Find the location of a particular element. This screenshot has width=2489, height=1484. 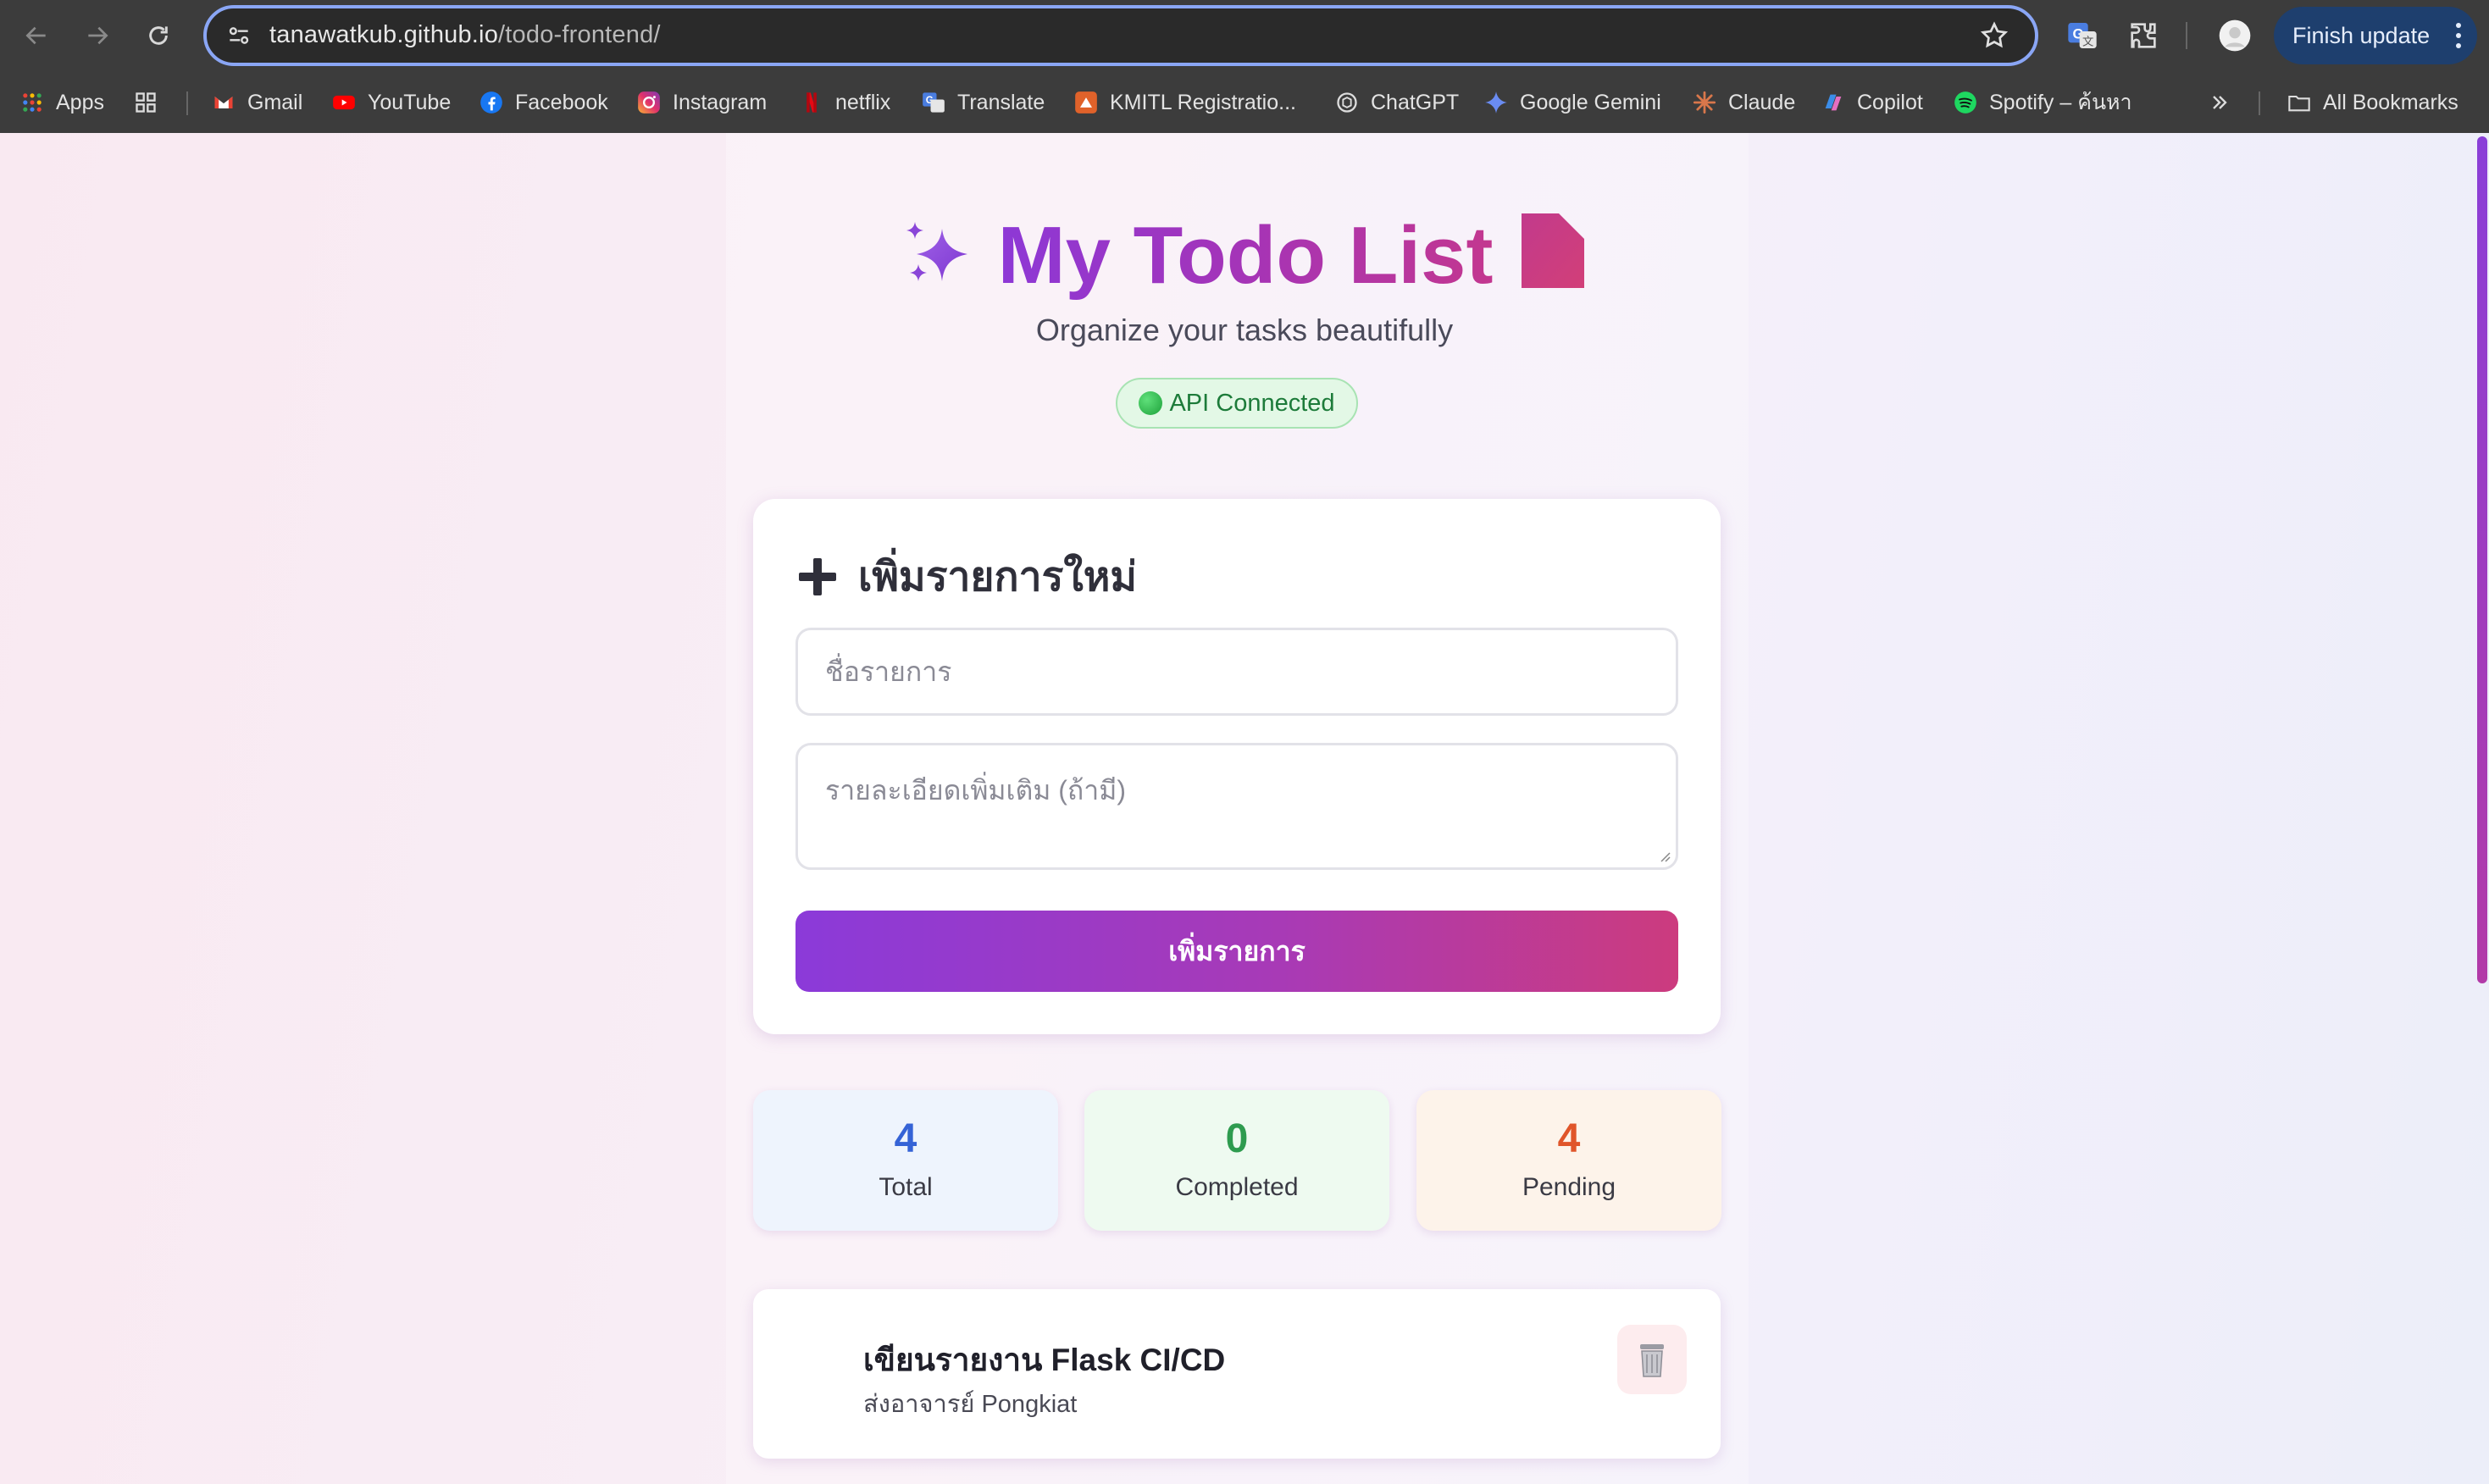

site-settings-icon is located at coordinates (239, 35).